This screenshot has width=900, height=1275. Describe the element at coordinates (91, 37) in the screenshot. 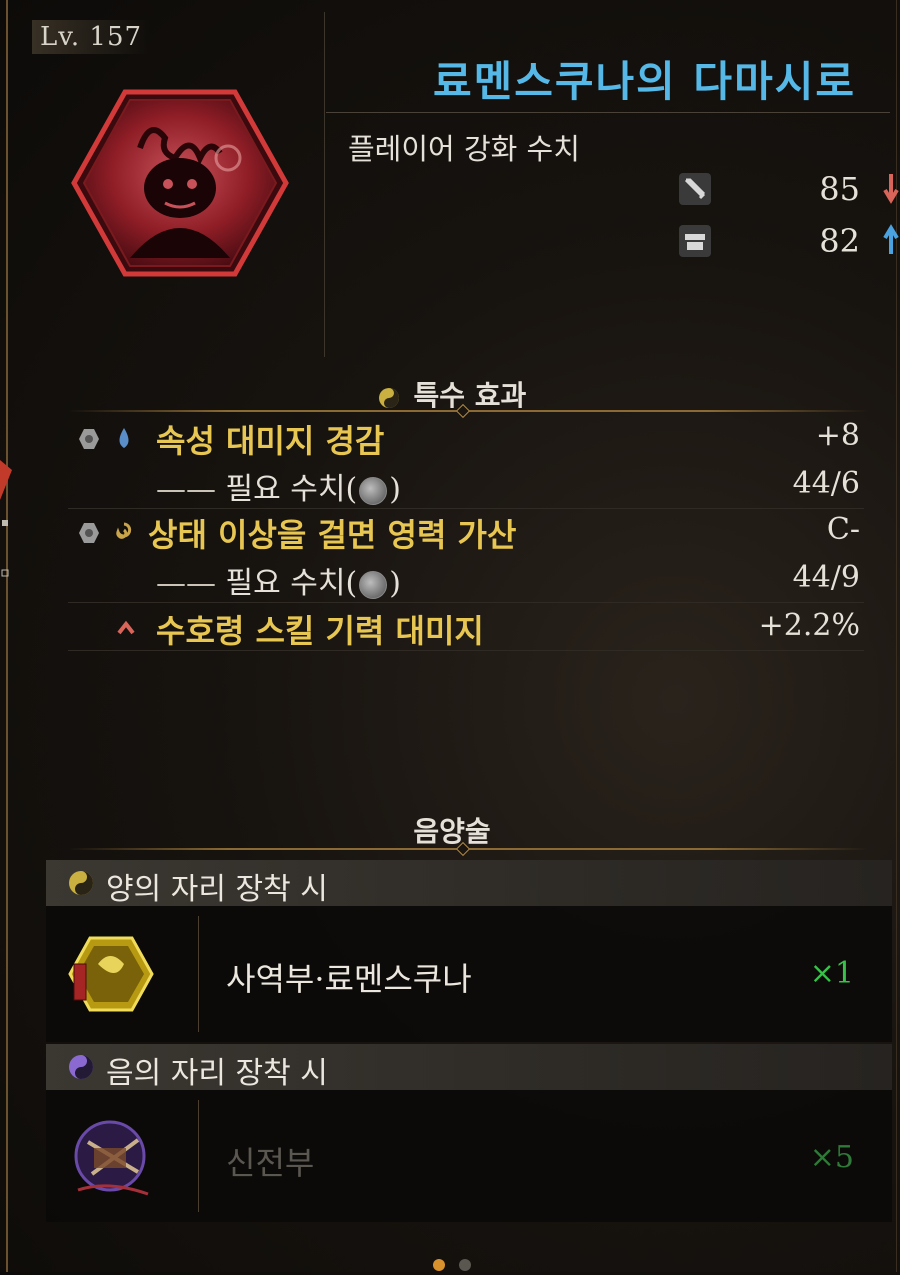

I see `level-badge: Lv. 157` at that location.